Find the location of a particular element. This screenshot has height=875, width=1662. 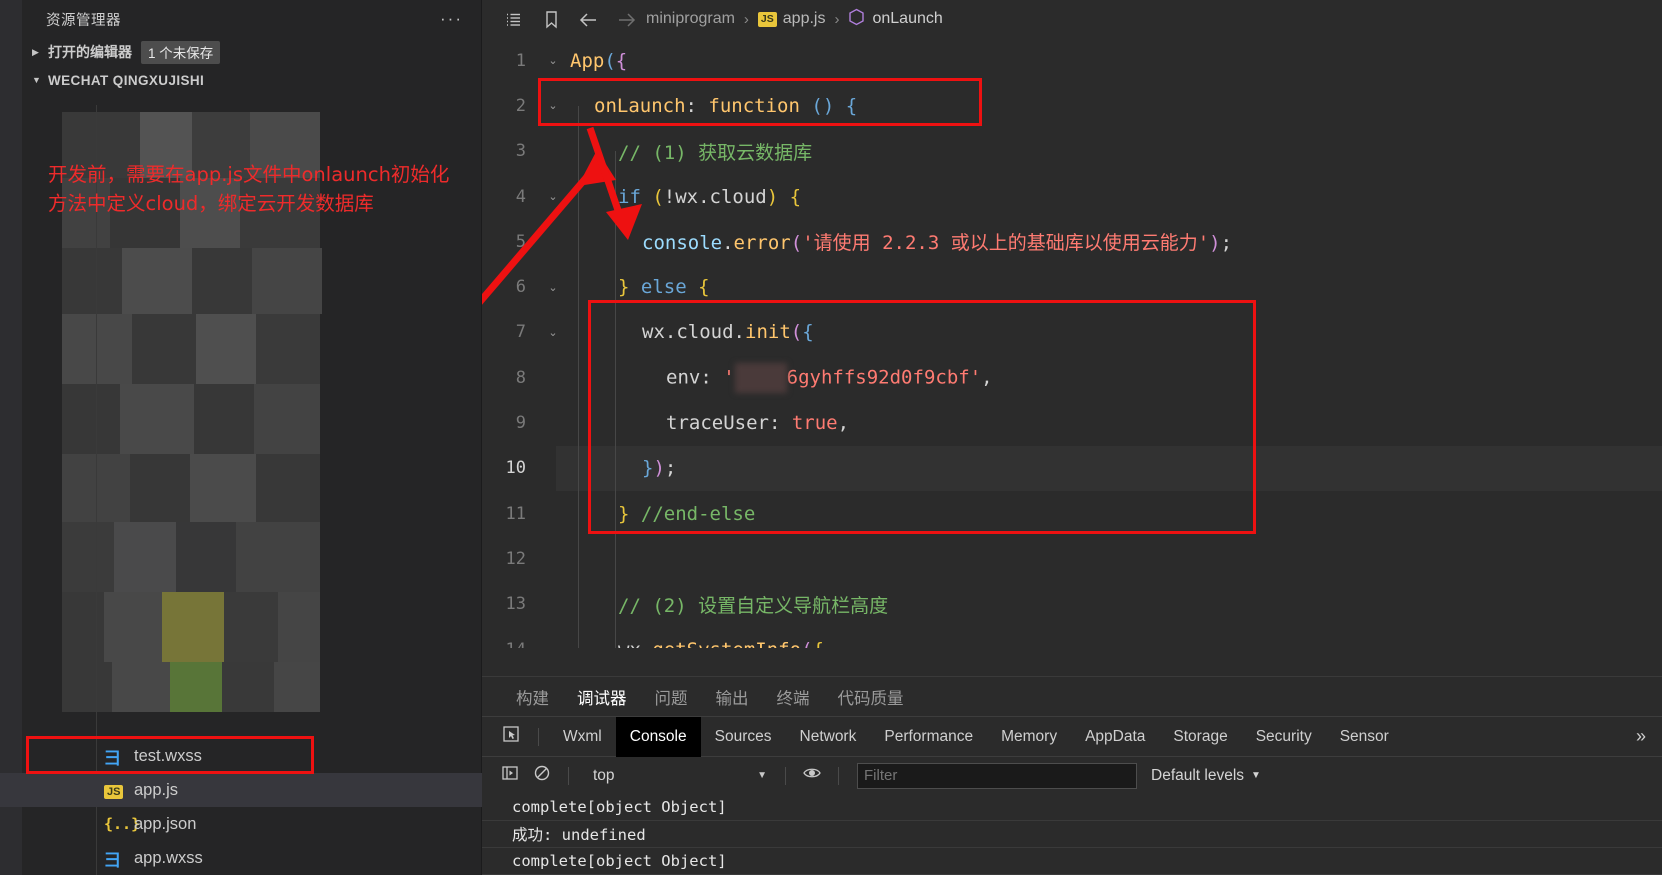

panel-tab-3: 输出 is located at coordinates (732, 697).